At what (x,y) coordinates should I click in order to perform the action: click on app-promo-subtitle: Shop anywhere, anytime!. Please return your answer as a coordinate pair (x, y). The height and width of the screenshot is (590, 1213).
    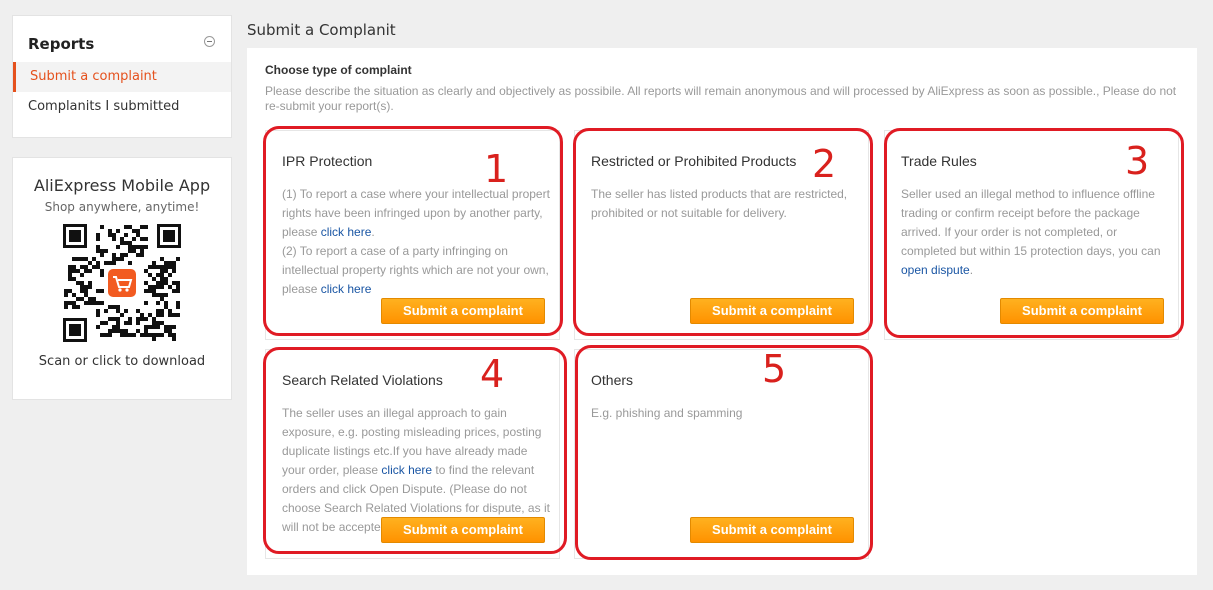
    Looking at the image, I should click on (122, 207).